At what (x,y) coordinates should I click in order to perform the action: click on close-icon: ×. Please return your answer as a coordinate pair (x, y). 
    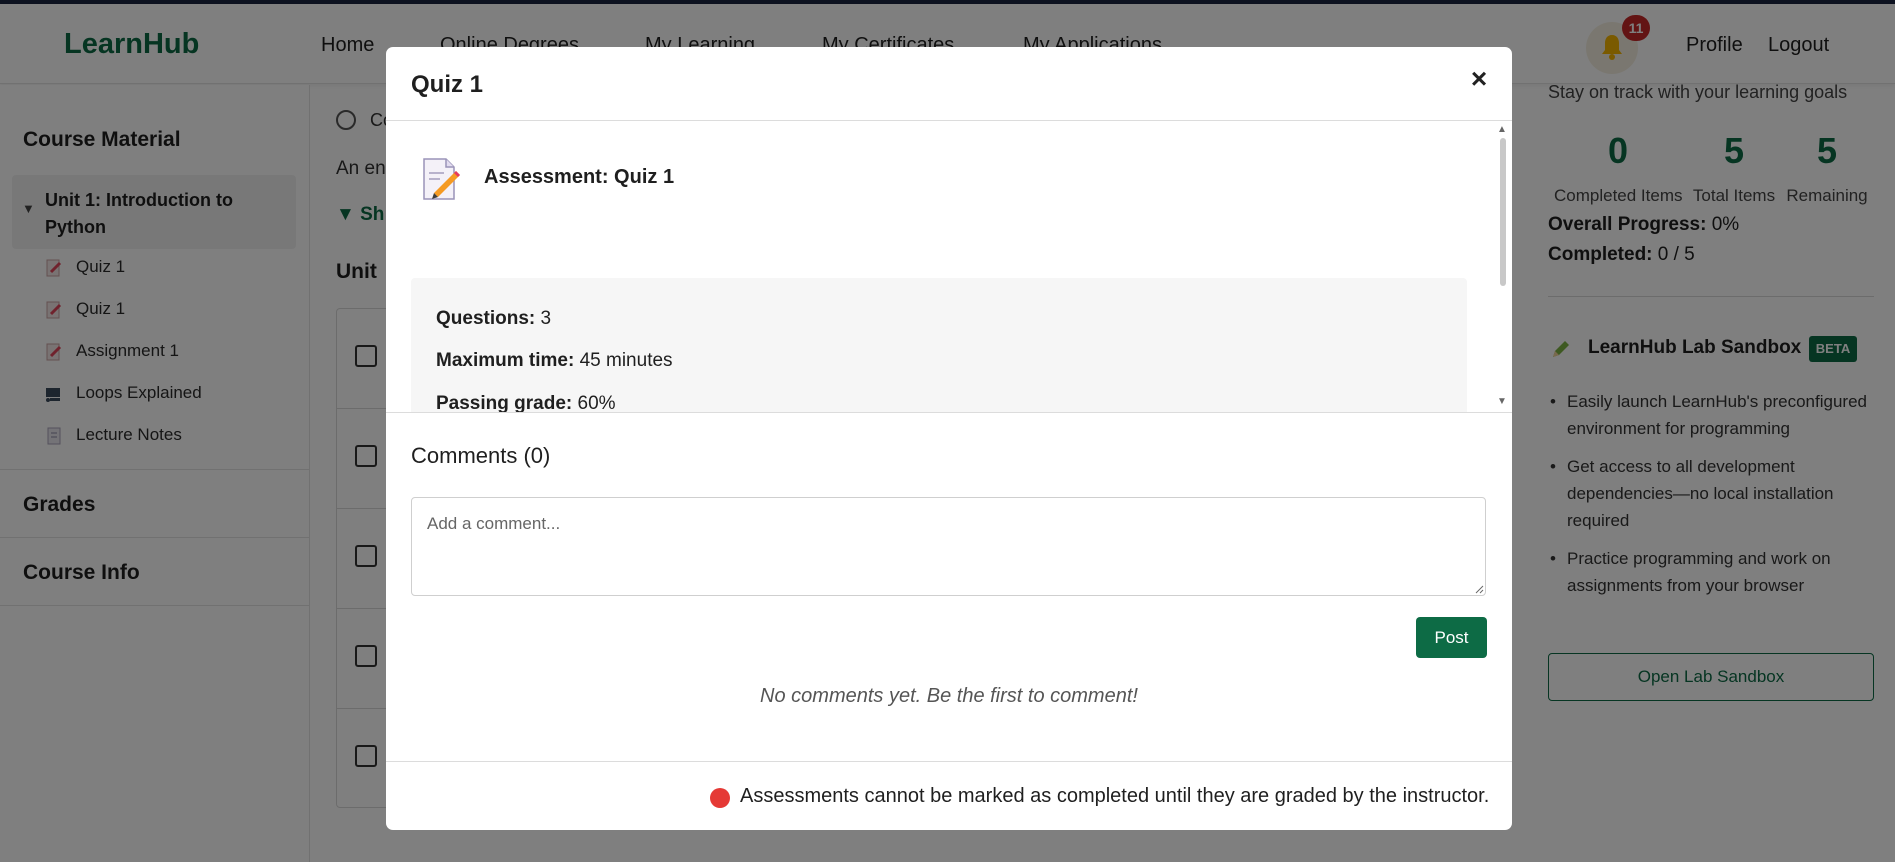
    Looking at the image, I should click on (1479, 79).